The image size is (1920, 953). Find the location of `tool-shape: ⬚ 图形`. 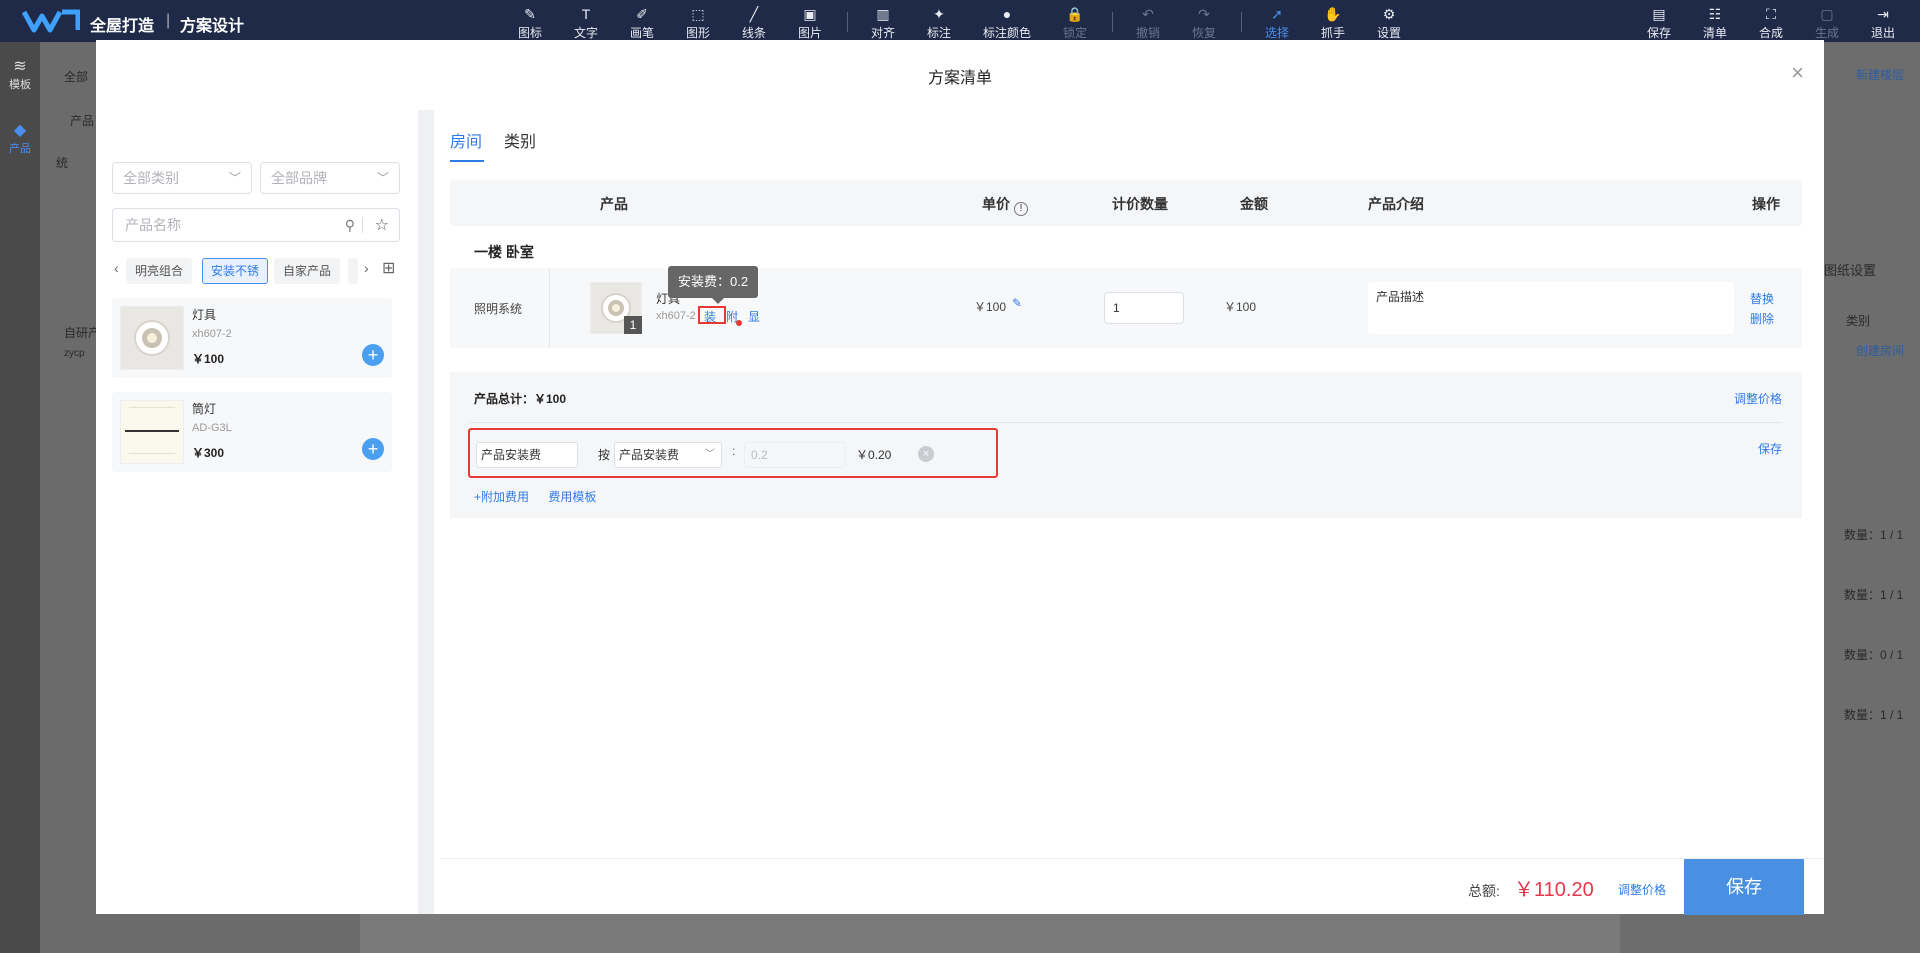

tool-shape: ⬚ 图形 is located at coordinates (698, 22).